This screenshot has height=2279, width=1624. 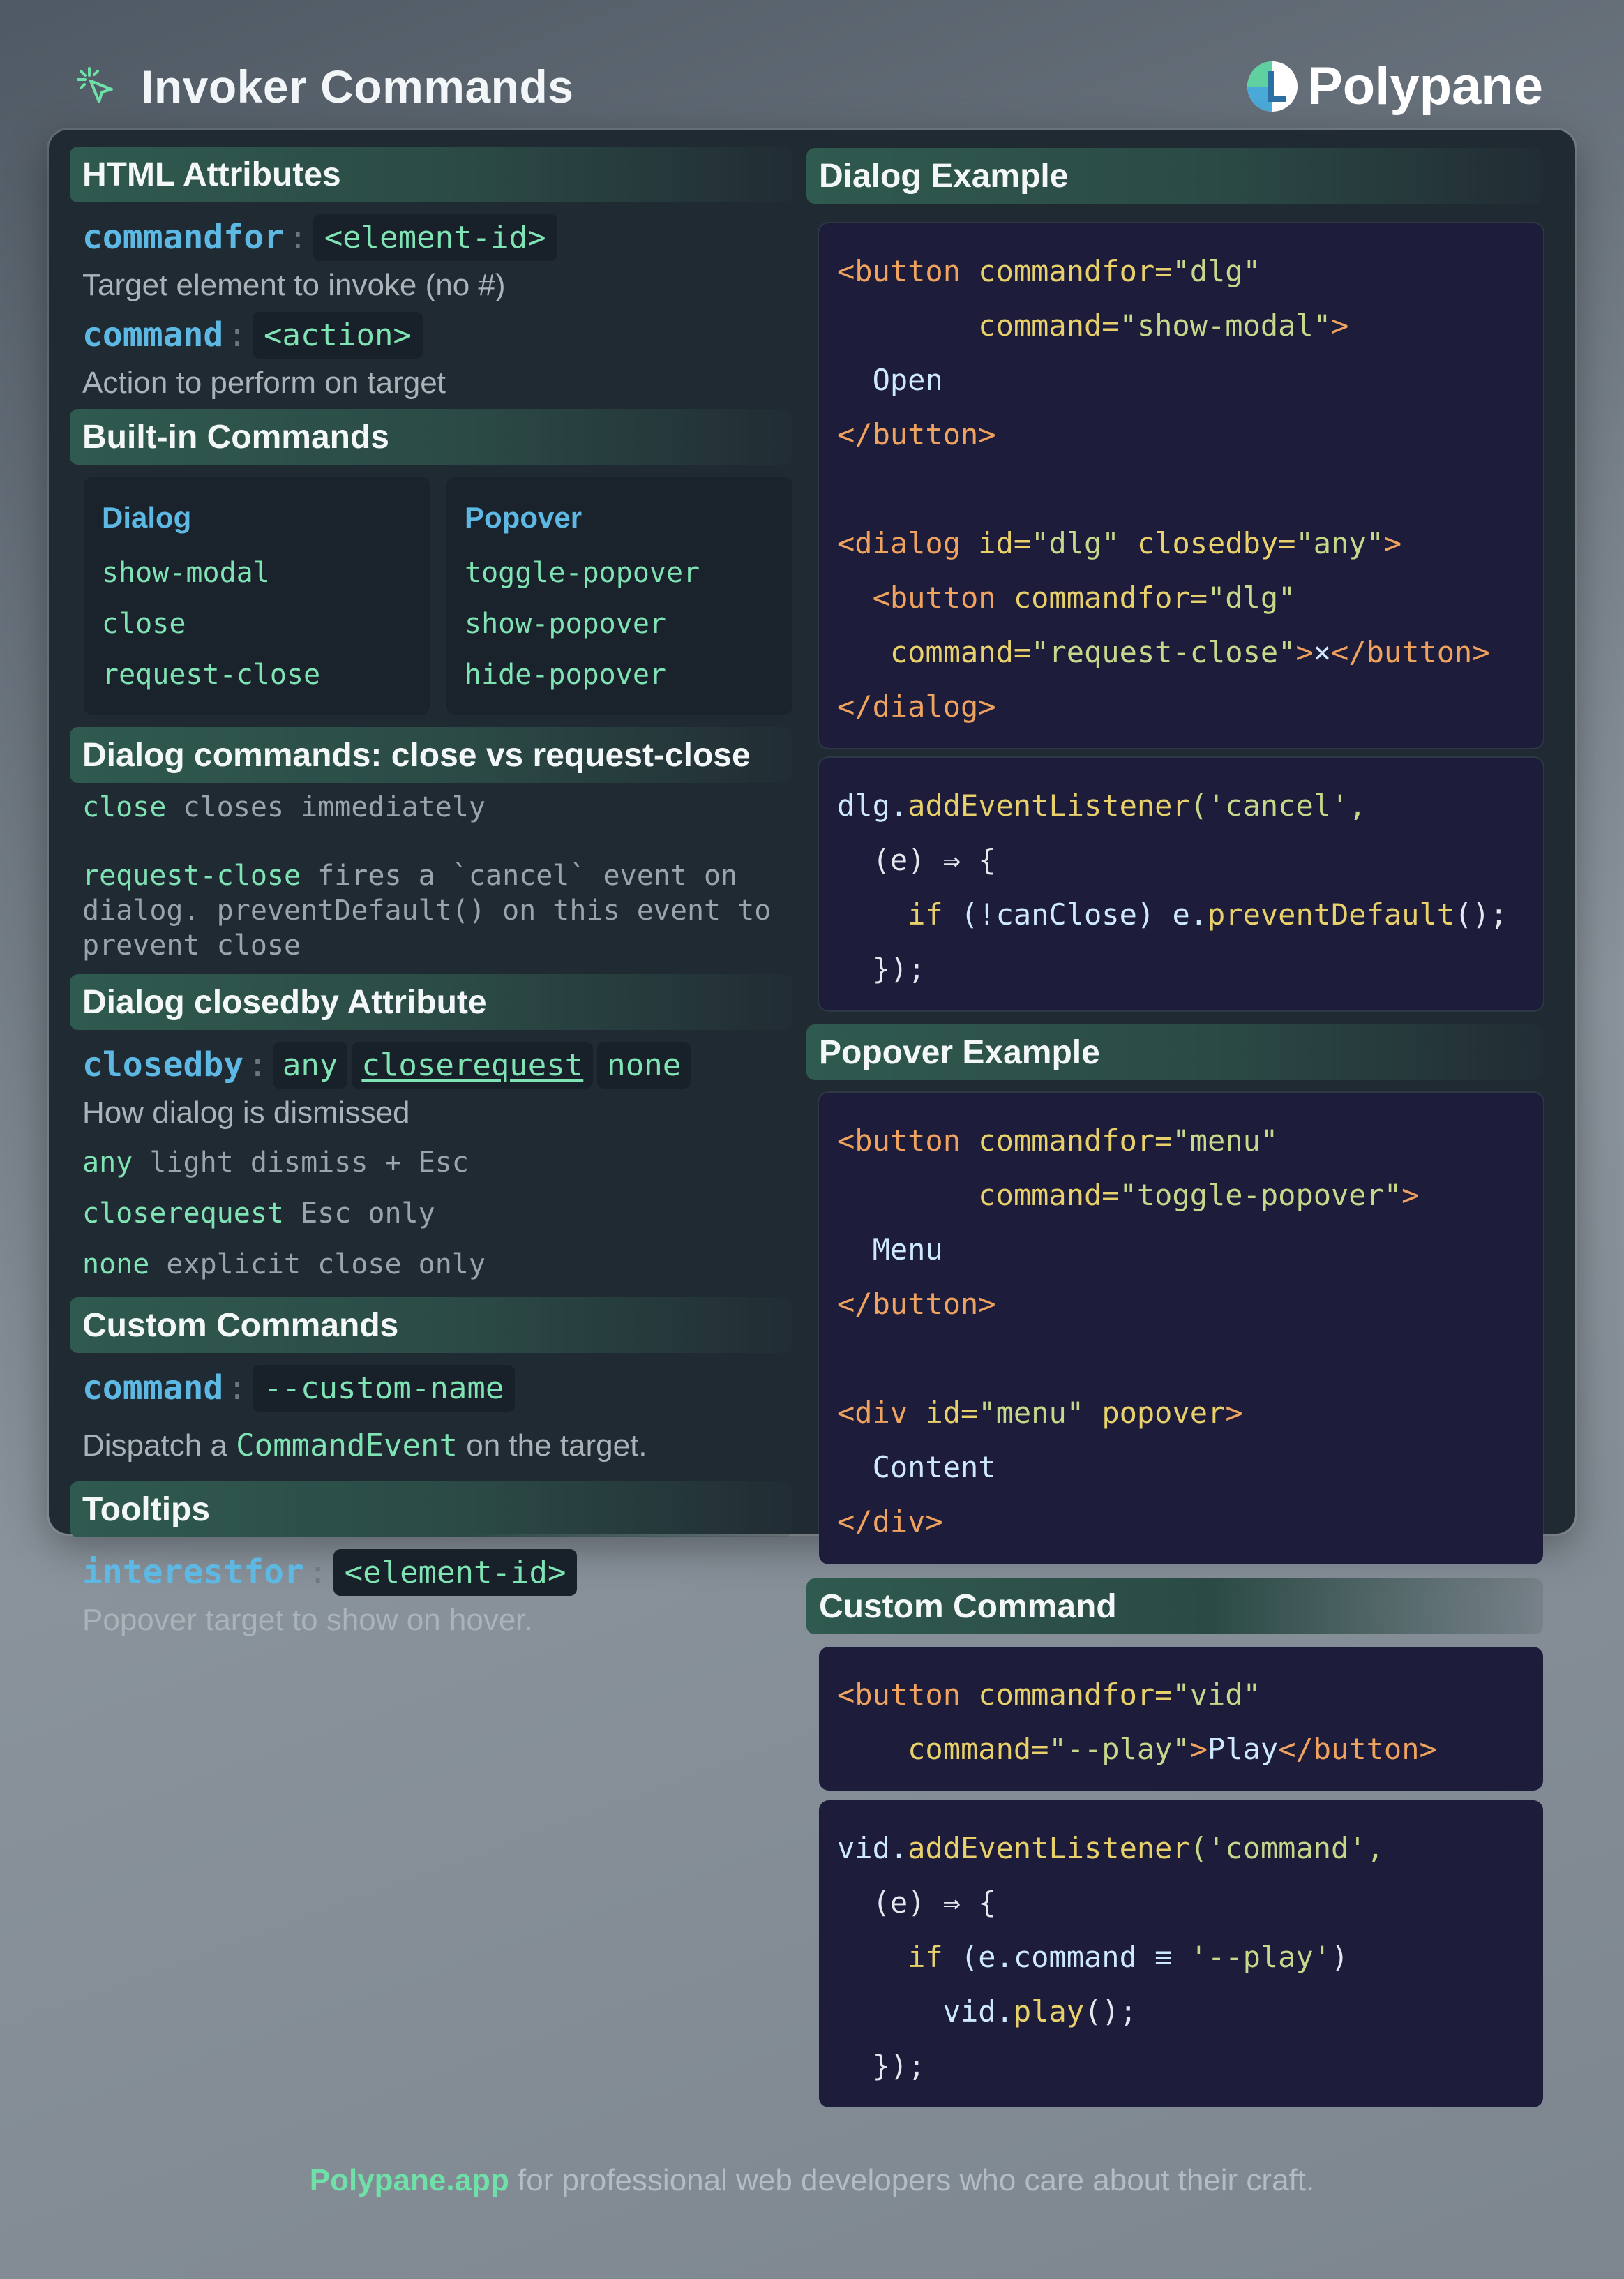 What do you see at coordinates (1181, 1413) in the screenshot?
I see `code-line: <div id="menu" popover>` at bounding box center [1181, 1413].